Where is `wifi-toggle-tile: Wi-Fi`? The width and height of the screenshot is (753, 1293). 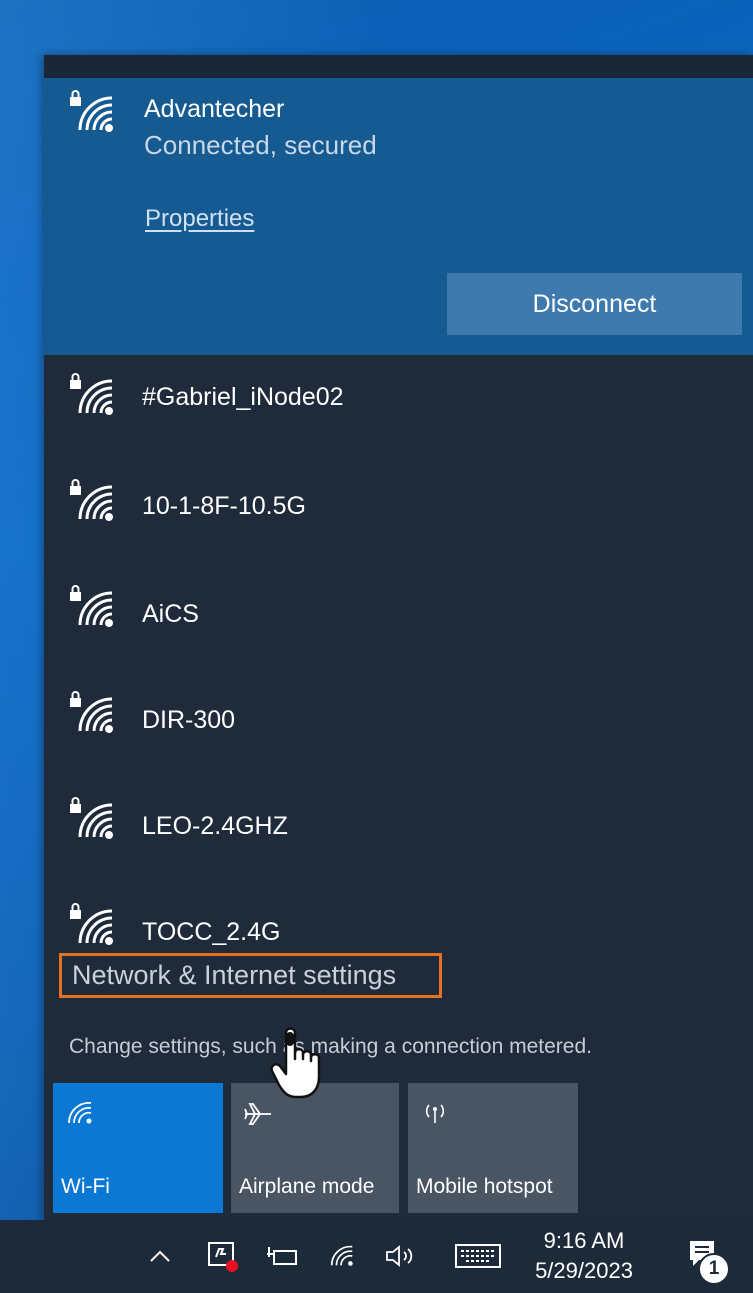
wifi-toggle-tile: Wi-Fi is located at coordinates (138, 1148).